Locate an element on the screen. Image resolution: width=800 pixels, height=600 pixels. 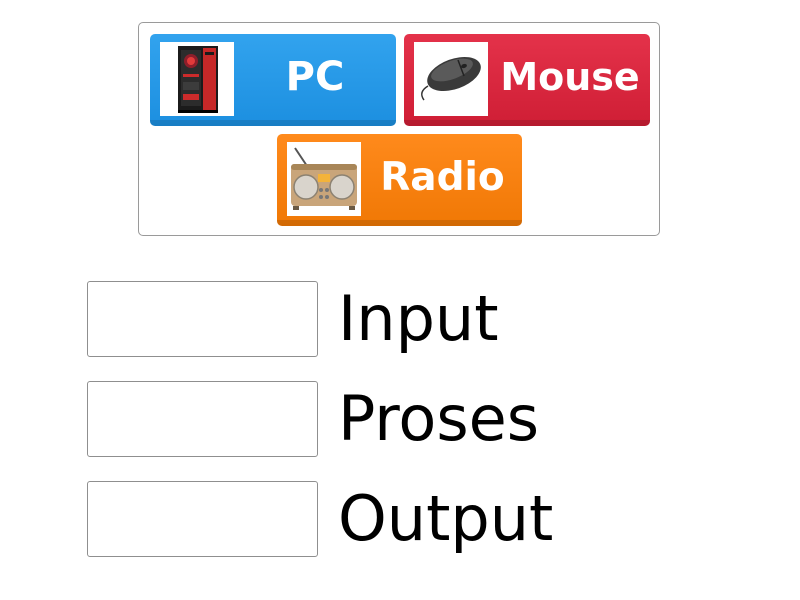
card-radio-label: Radio is located at coordinates (442, 177).